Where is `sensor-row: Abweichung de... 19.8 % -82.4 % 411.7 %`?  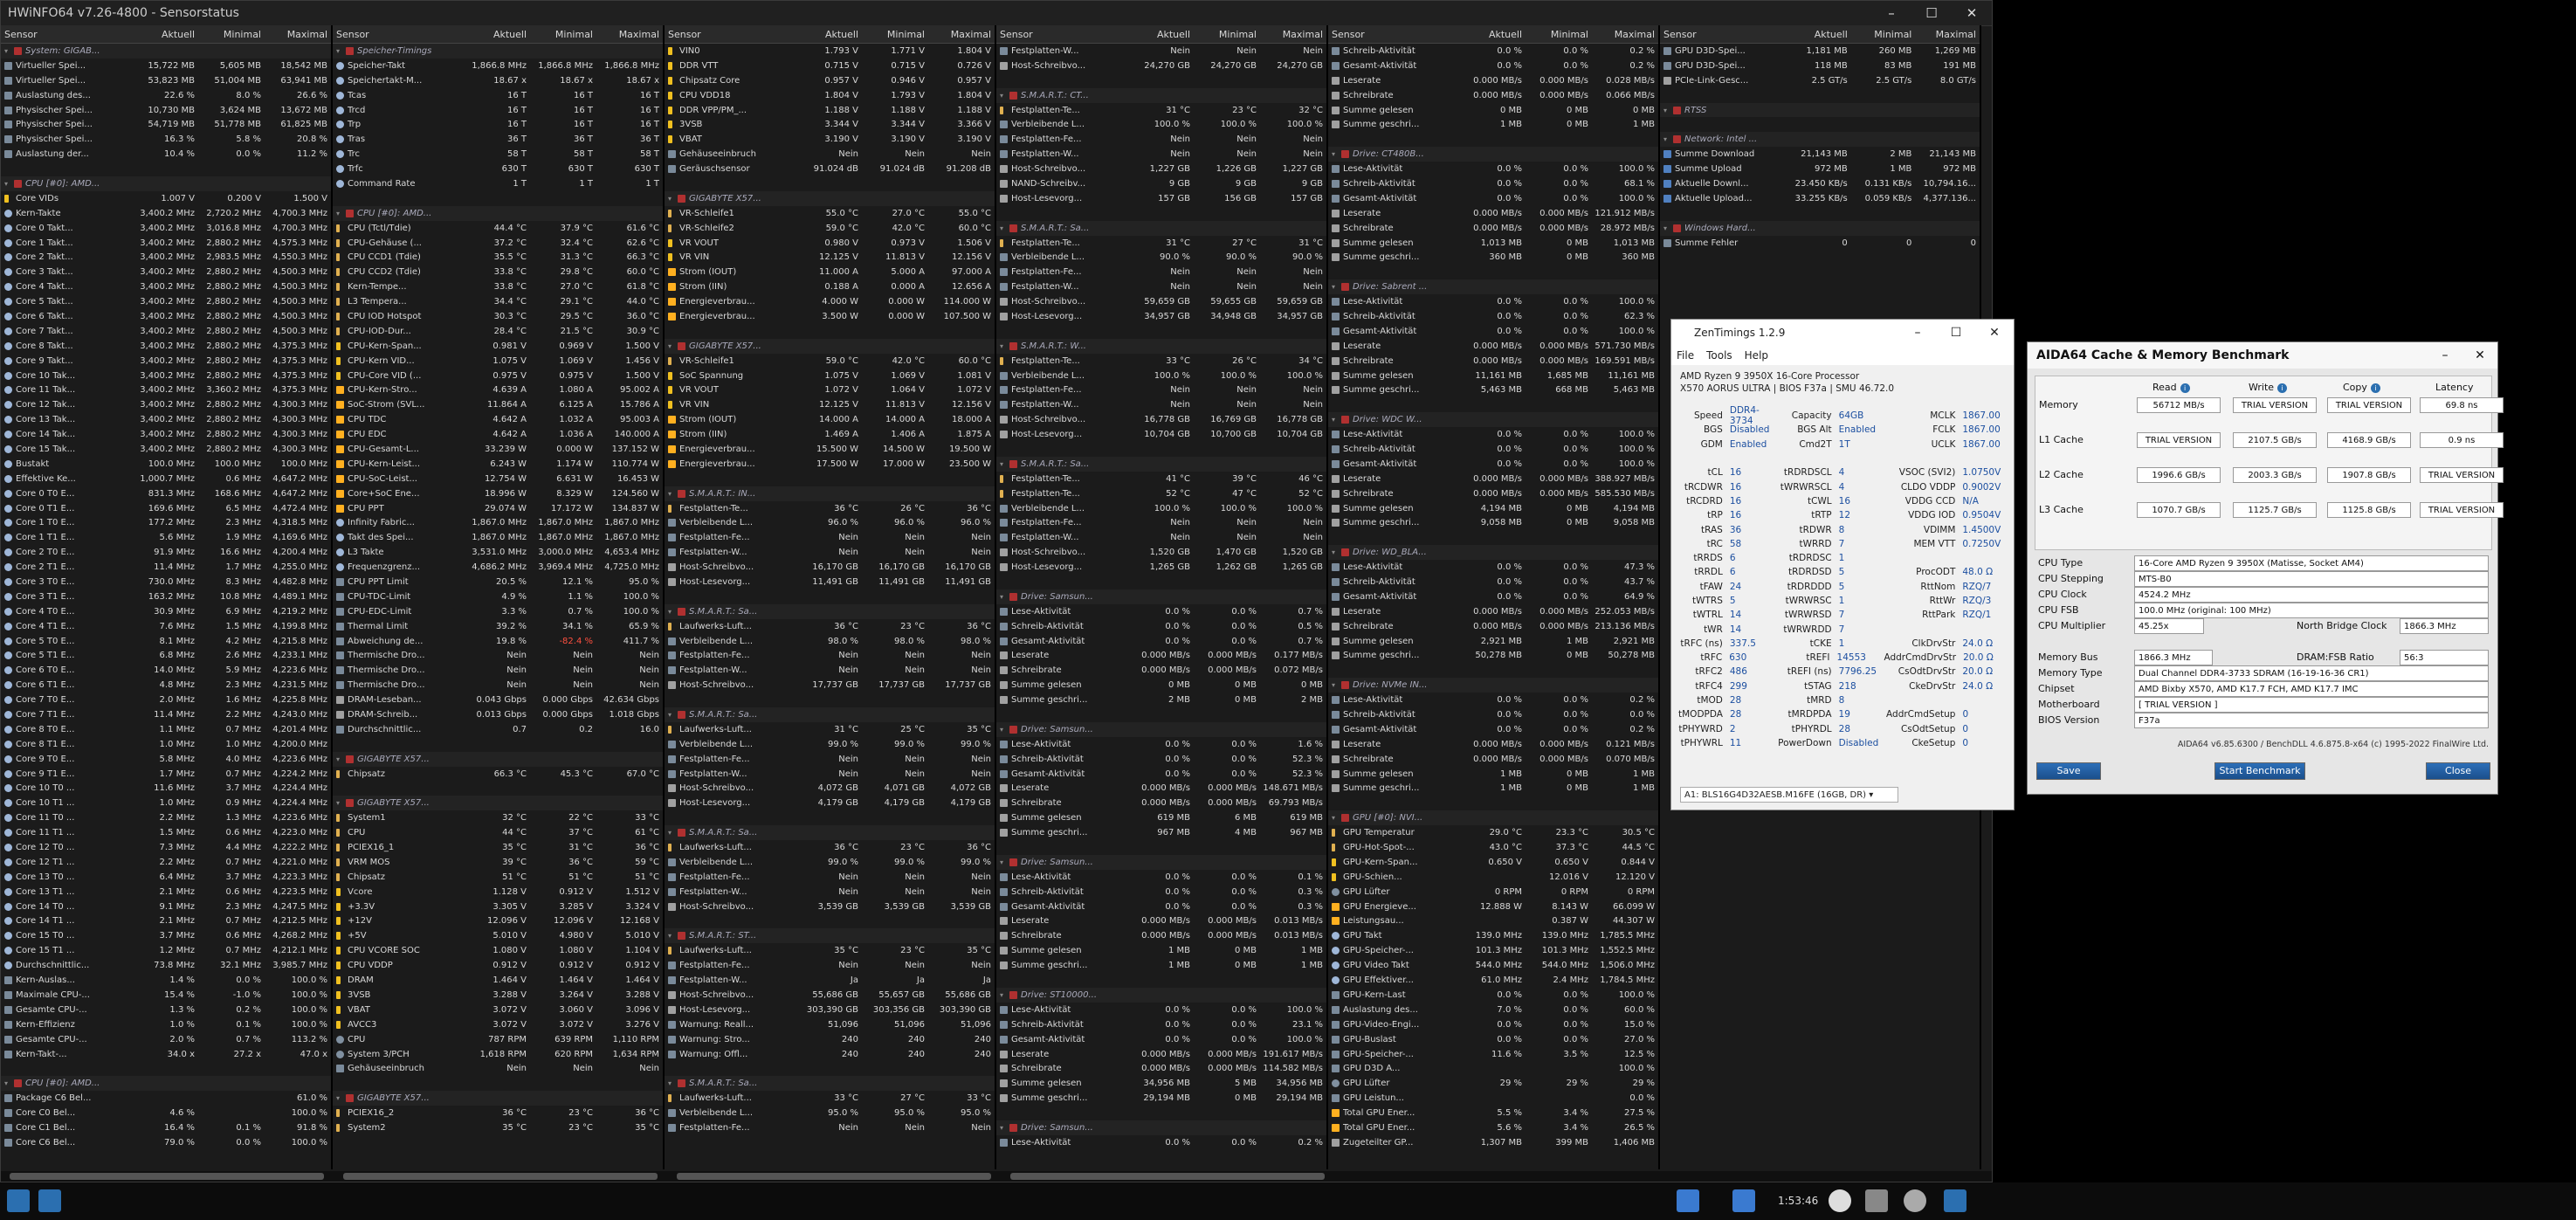
sensor-row: Abweichung de... 19.8 % -82.4 % 411.7 % is located at coordinates (498, 641).